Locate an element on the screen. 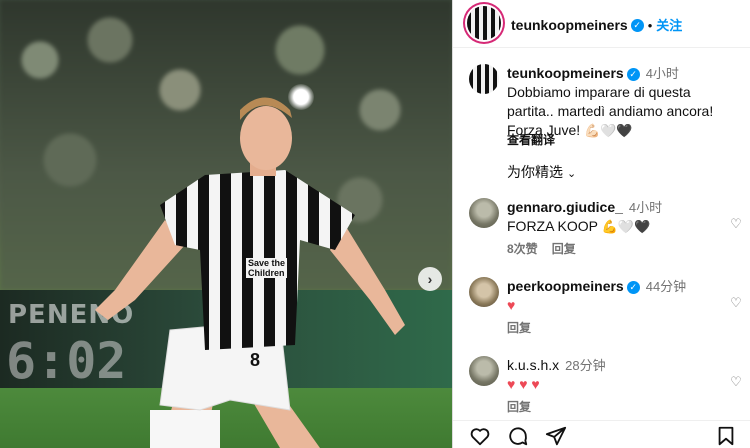 This screenshot has width=750, height=448. comment-time: 28分钟 is located at coordinates (585, 365).